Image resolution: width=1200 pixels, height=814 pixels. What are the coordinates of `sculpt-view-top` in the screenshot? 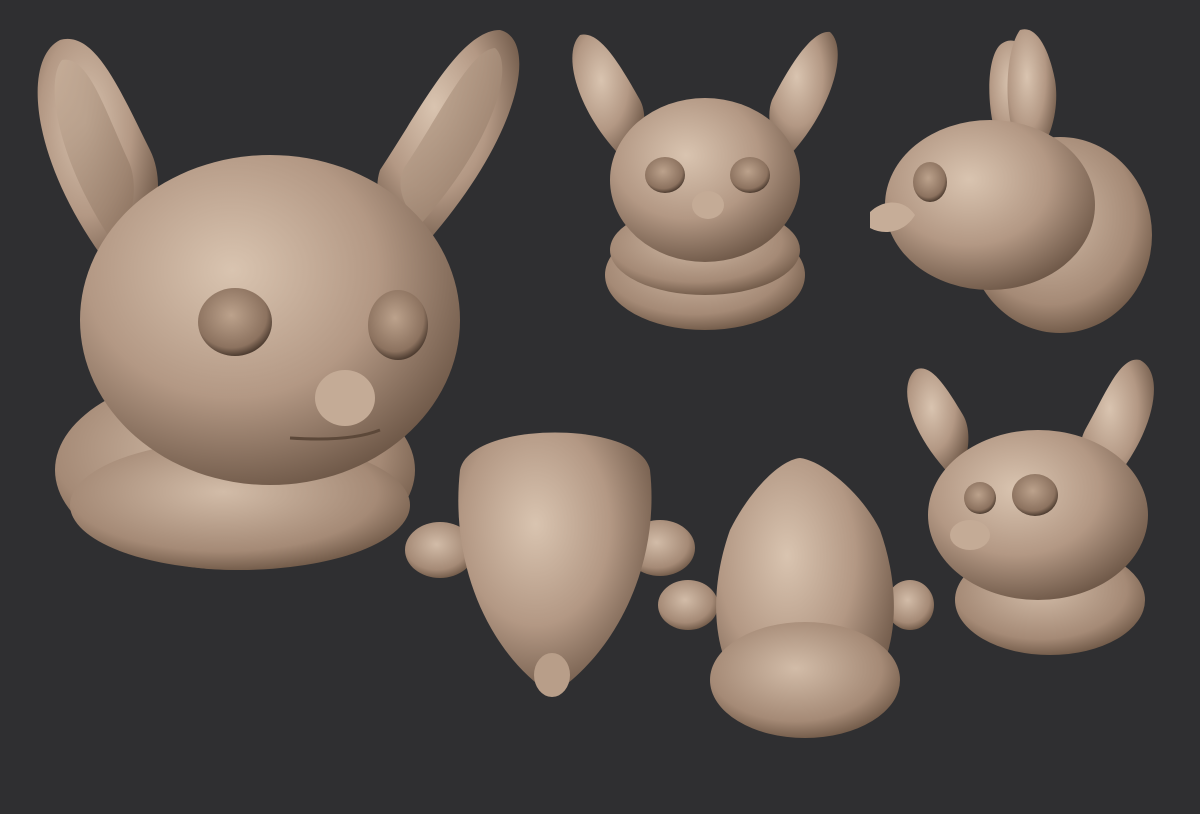 It's located at (550, 564).